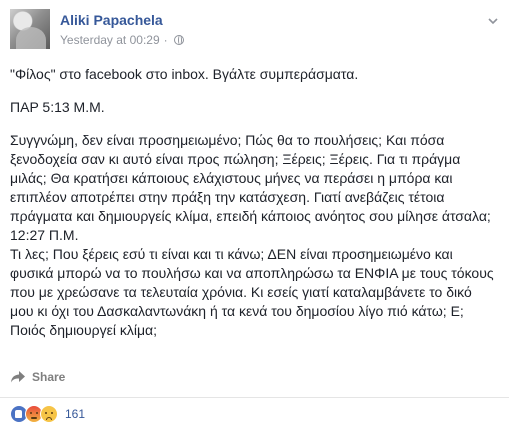  I want to click on post-timestamp: Yesterday at 00:29, so click(110, 40).